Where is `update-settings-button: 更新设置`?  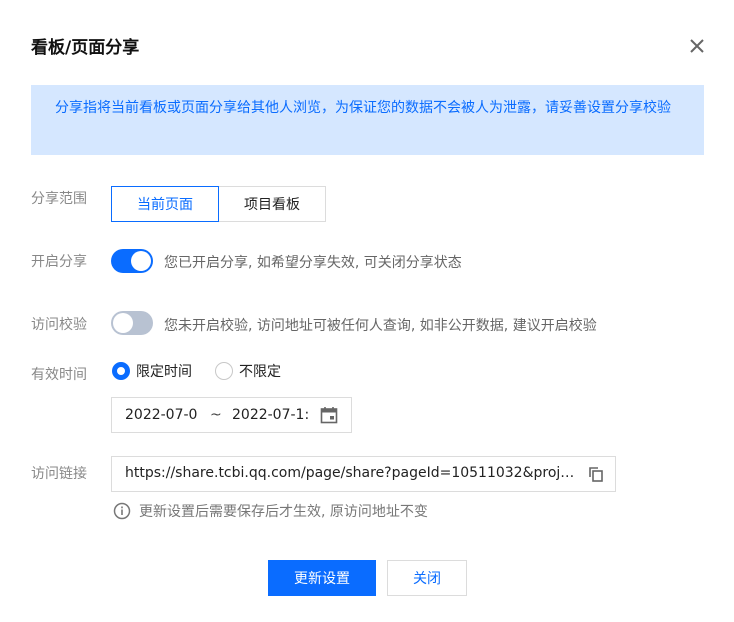 update-settings-button: 更新设置 is located at coordinates (322, 578).